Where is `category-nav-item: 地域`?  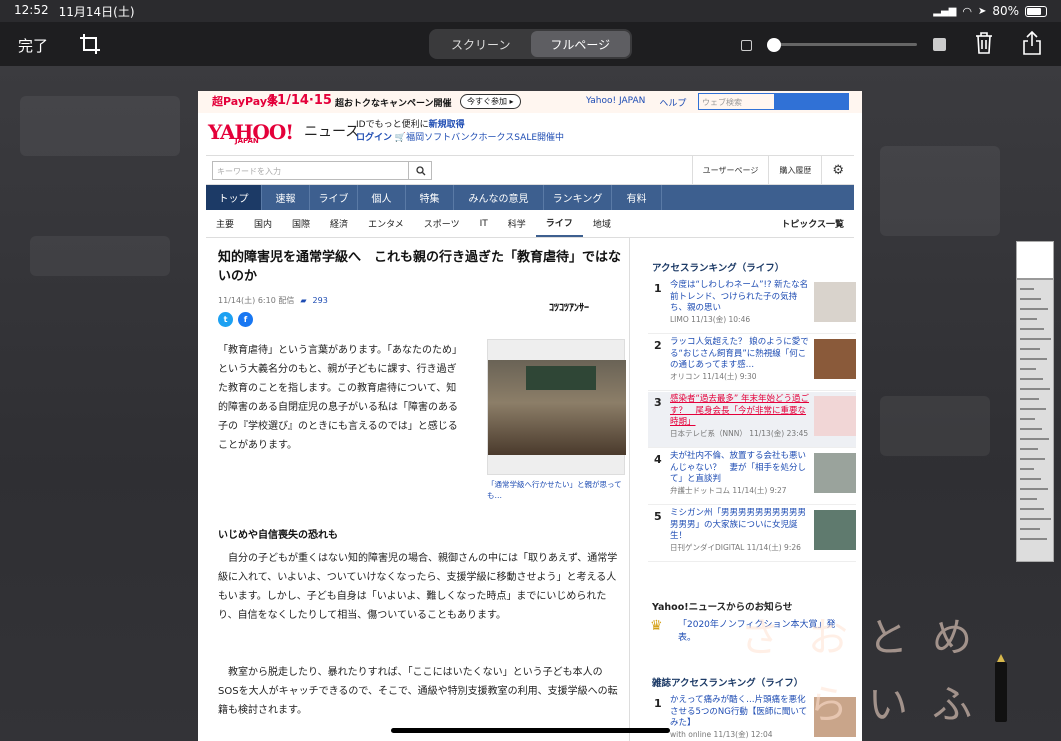 category-nav-item: 地域 is located at coordinates (602, 223).